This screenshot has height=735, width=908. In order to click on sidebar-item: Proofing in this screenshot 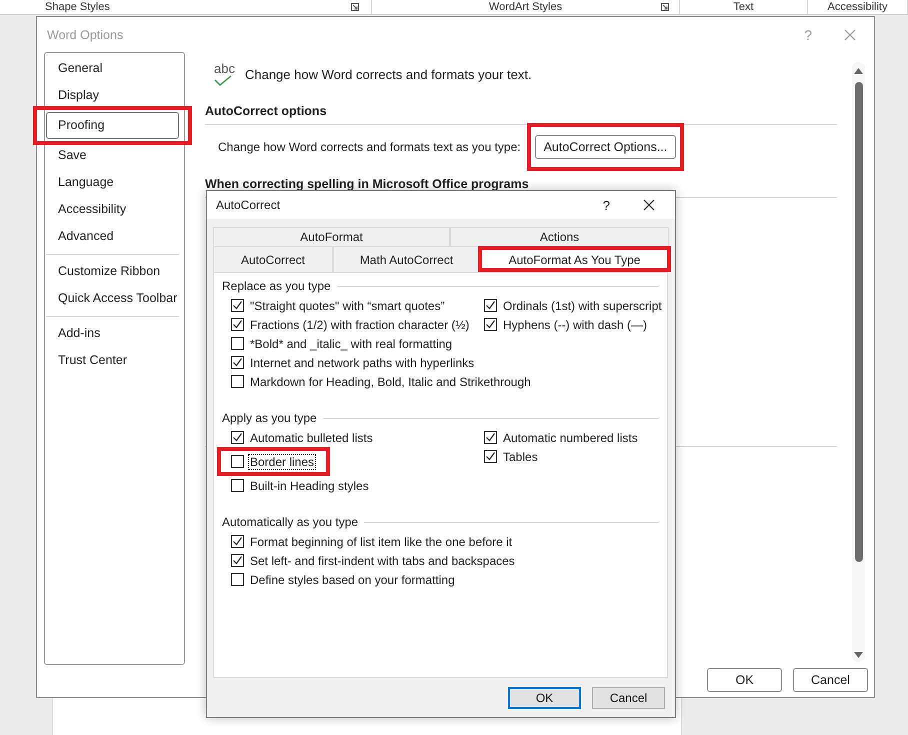, I will do `click(112, 125)`.